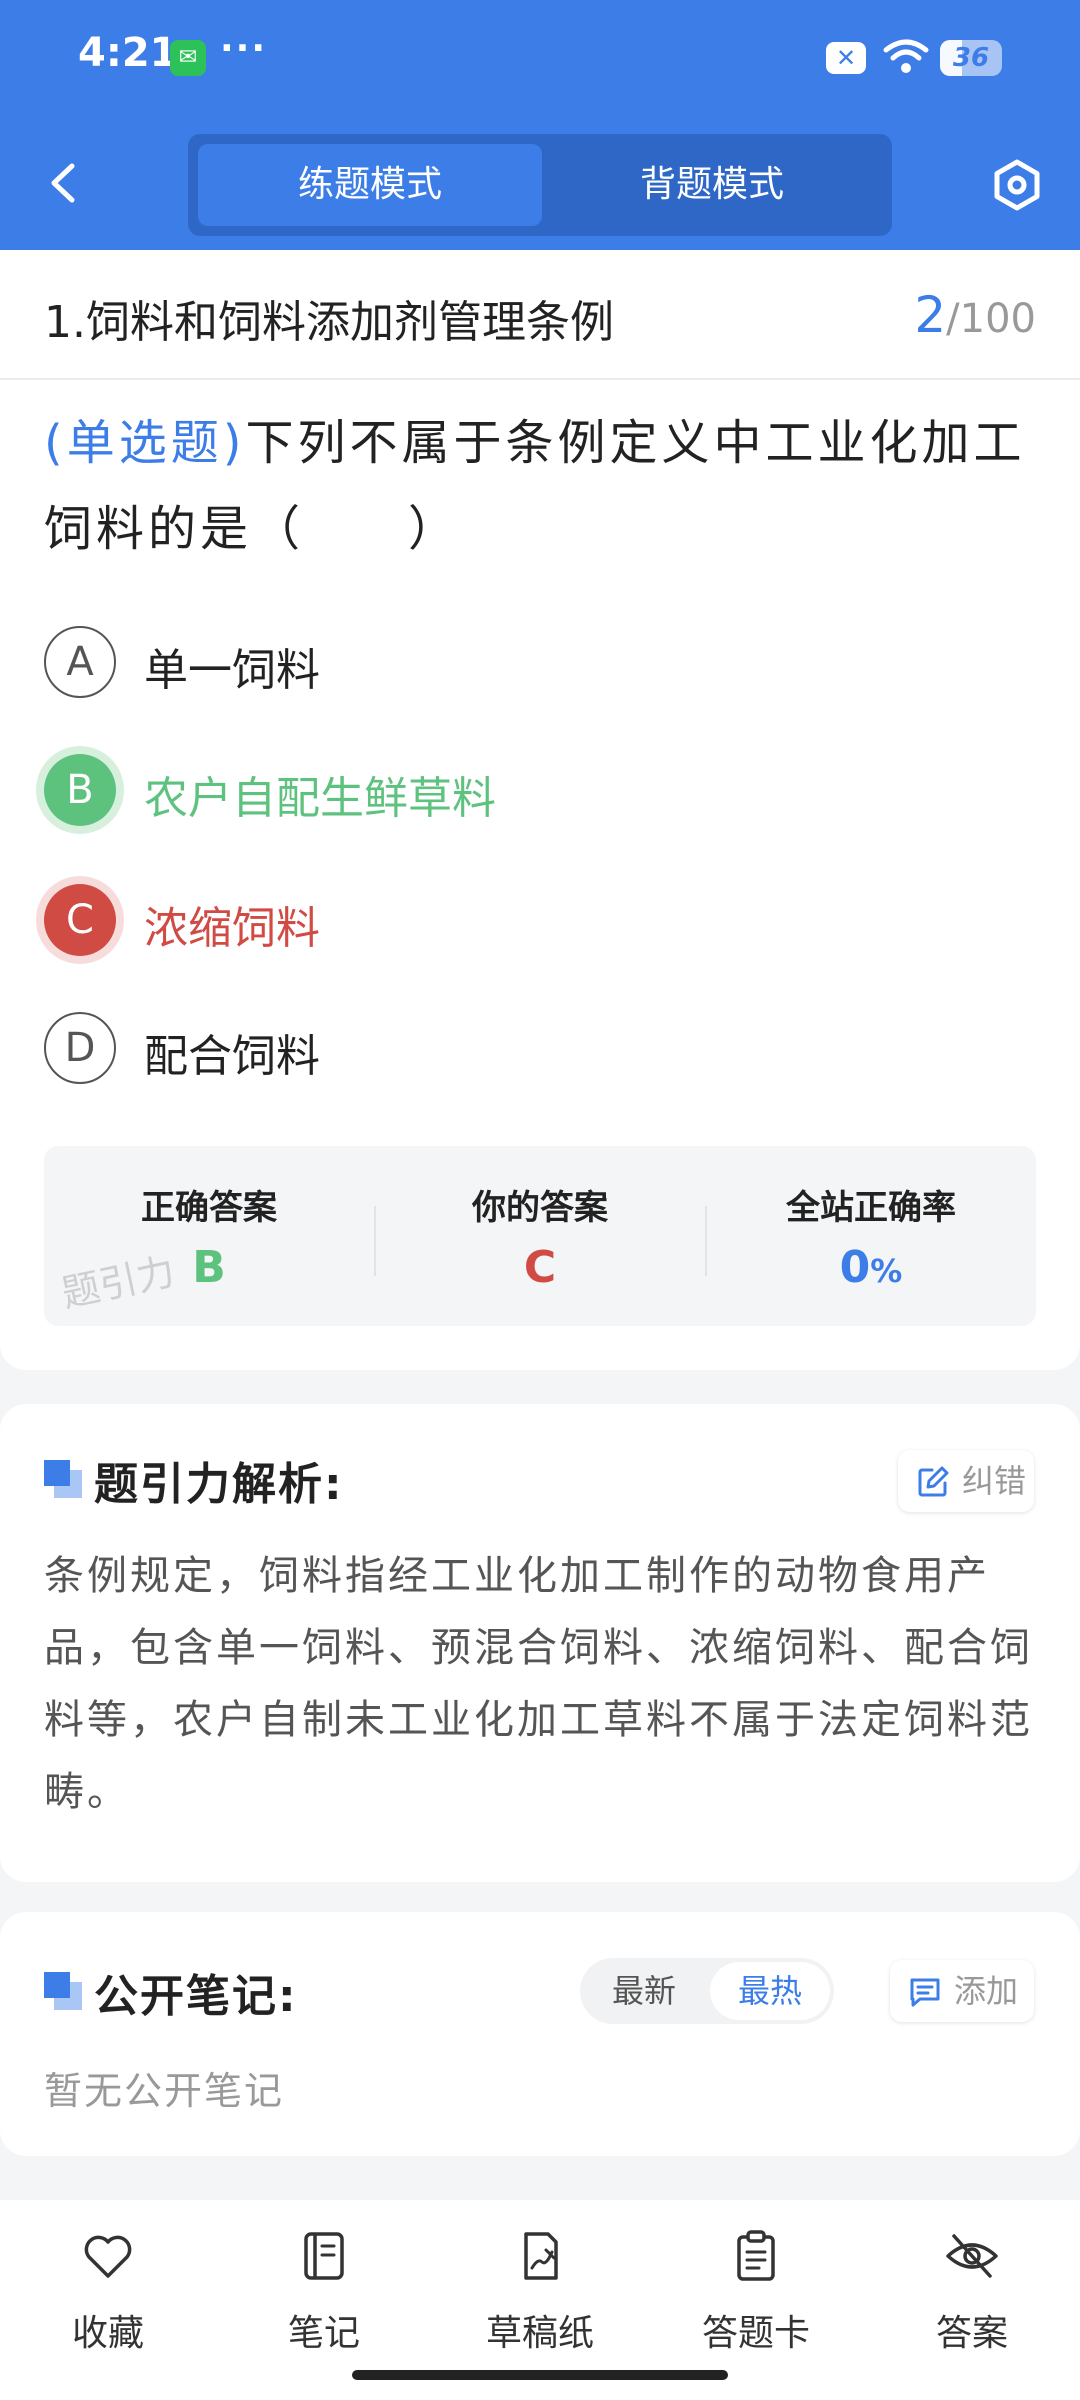 The height and width of the screenshot is (2400, 1080). Describe the element at coordinates (80, 1048) in the screenshot. I see `option-letter: D` at that location.